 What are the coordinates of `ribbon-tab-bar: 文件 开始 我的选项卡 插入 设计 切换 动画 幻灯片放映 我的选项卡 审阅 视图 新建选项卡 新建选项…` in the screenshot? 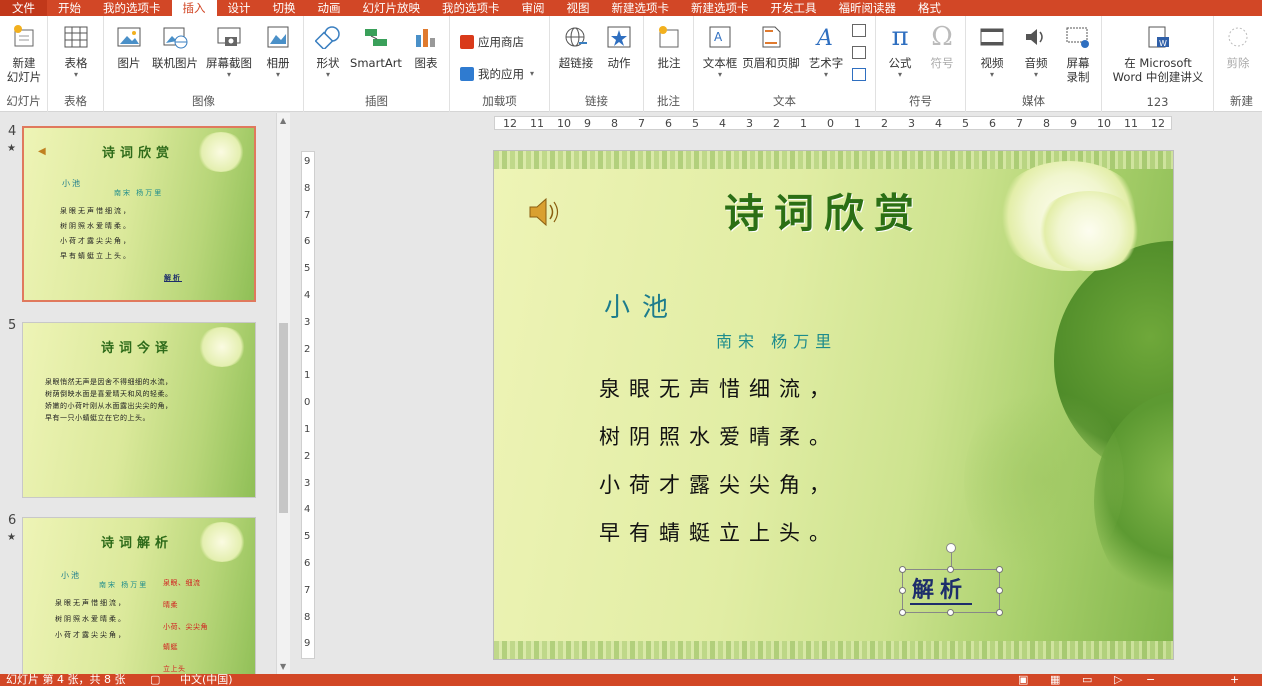 It's located at (631, 8).